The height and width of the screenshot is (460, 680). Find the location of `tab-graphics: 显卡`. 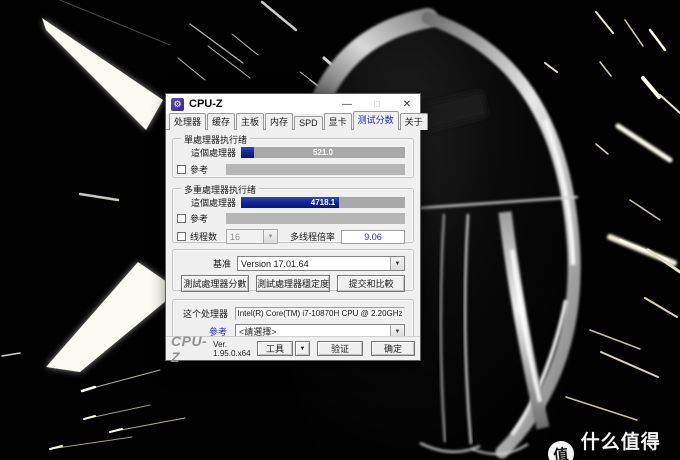

tab-graphics: 显卡 is located at coordinates (337, 121).